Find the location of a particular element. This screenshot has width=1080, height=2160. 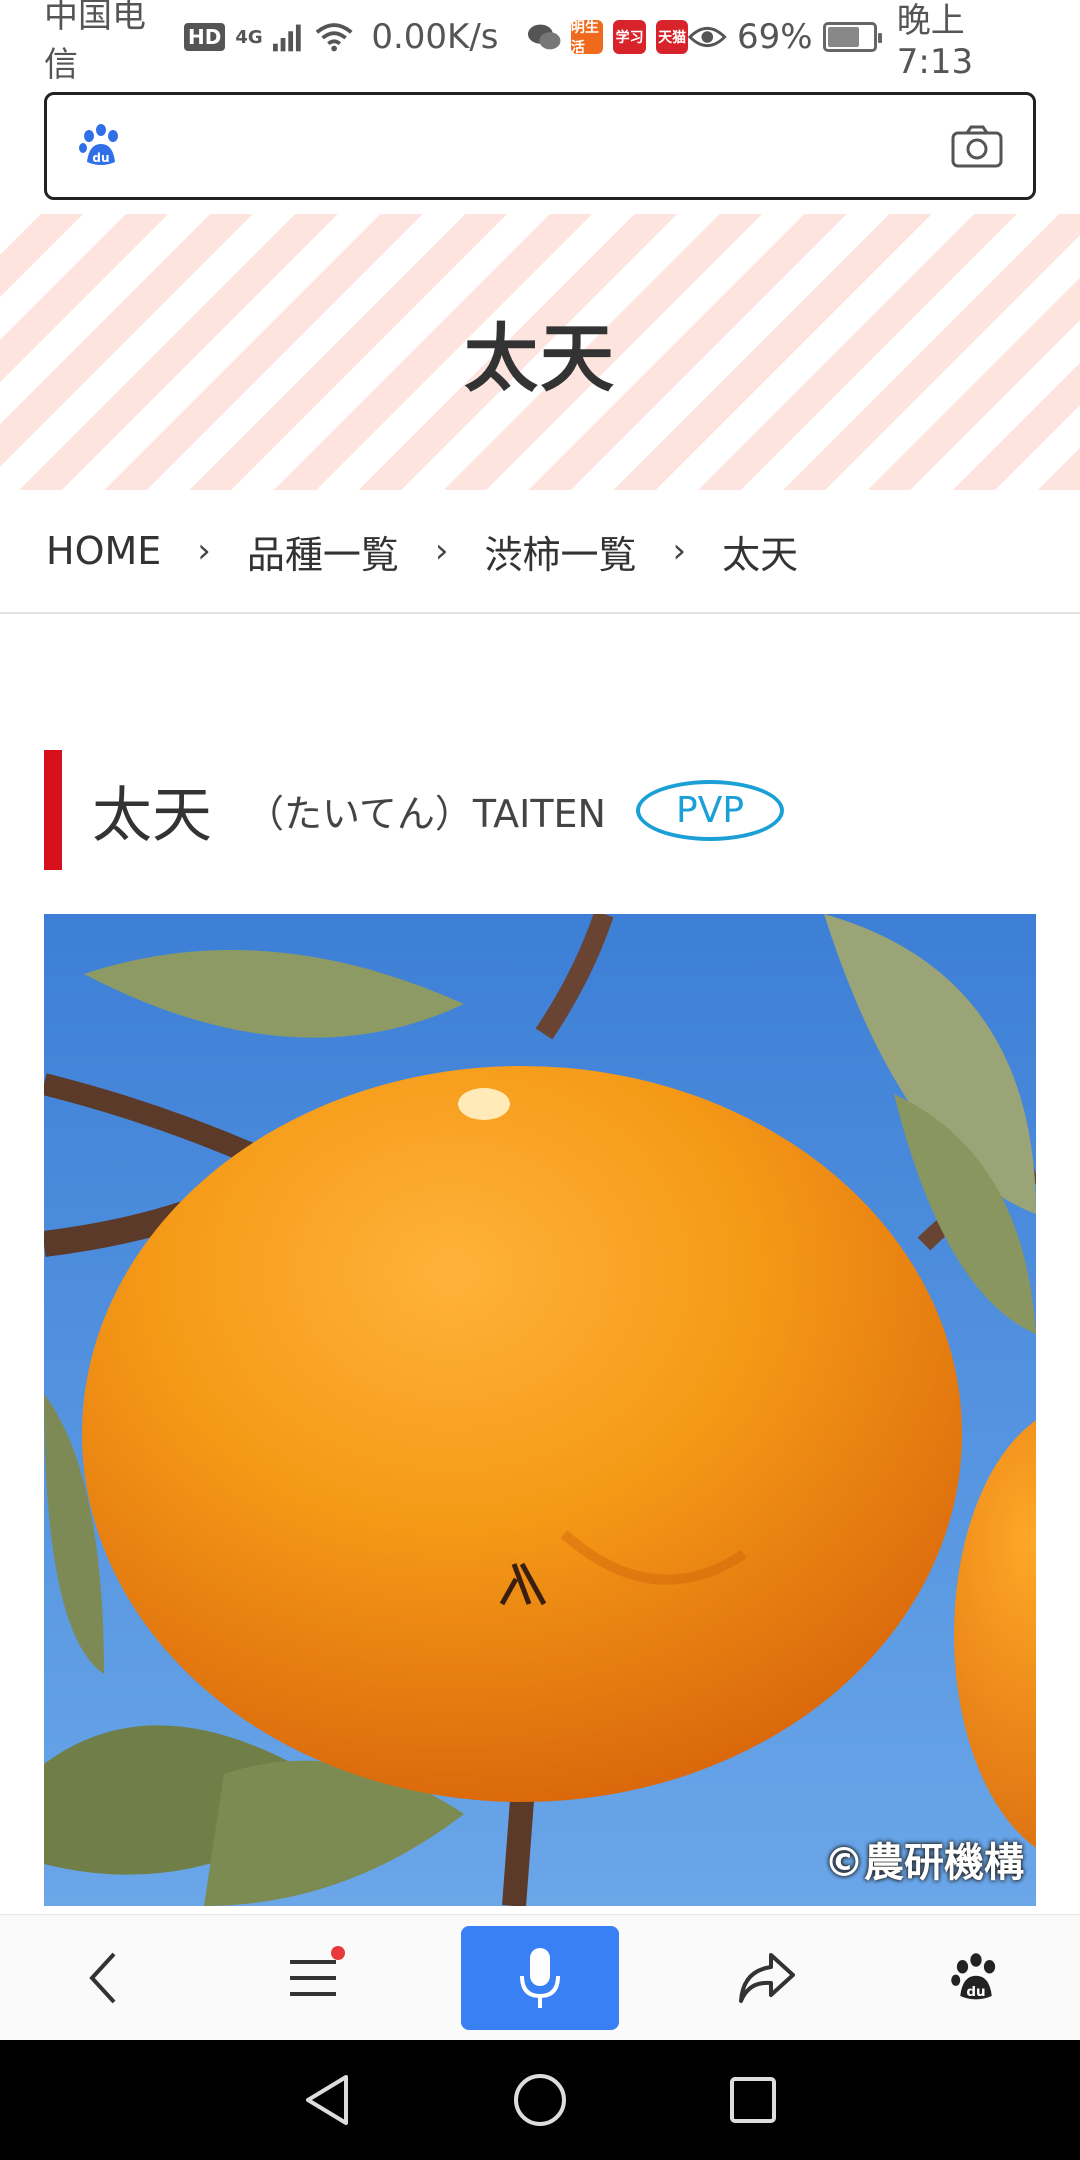

system-navigation-bar is located at coordinates (540, 2100).